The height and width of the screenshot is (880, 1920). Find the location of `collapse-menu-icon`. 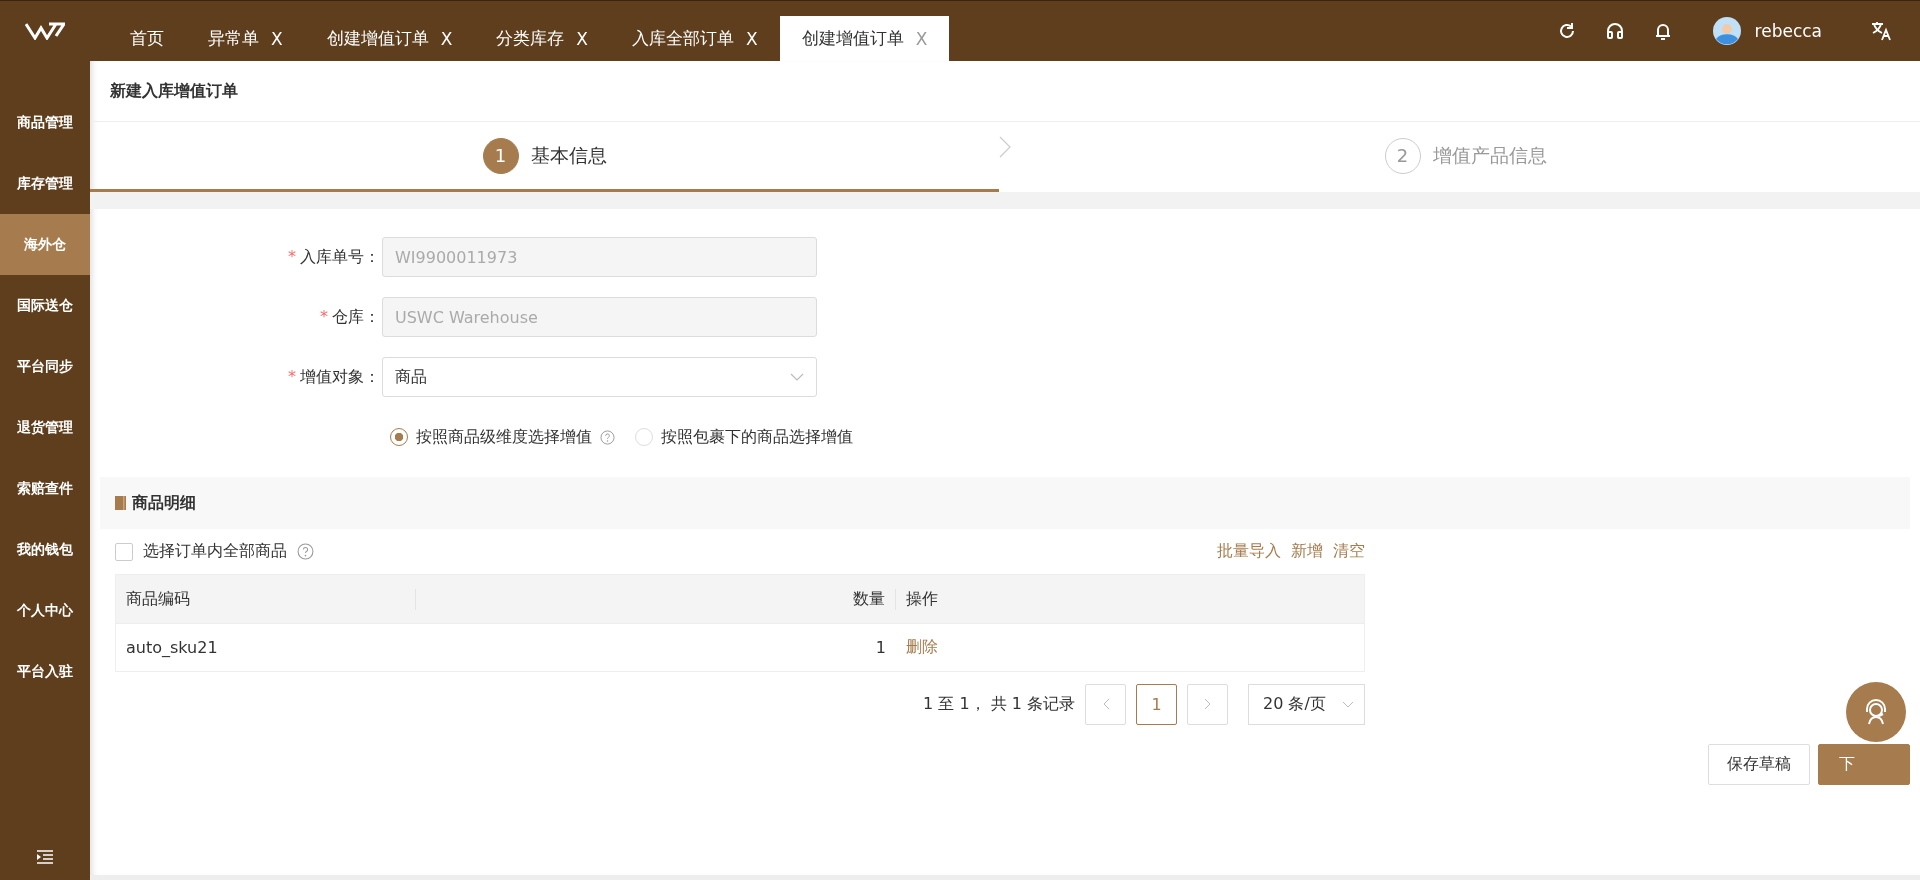

collapse-menu-icon is located at coordinates (45, 857).